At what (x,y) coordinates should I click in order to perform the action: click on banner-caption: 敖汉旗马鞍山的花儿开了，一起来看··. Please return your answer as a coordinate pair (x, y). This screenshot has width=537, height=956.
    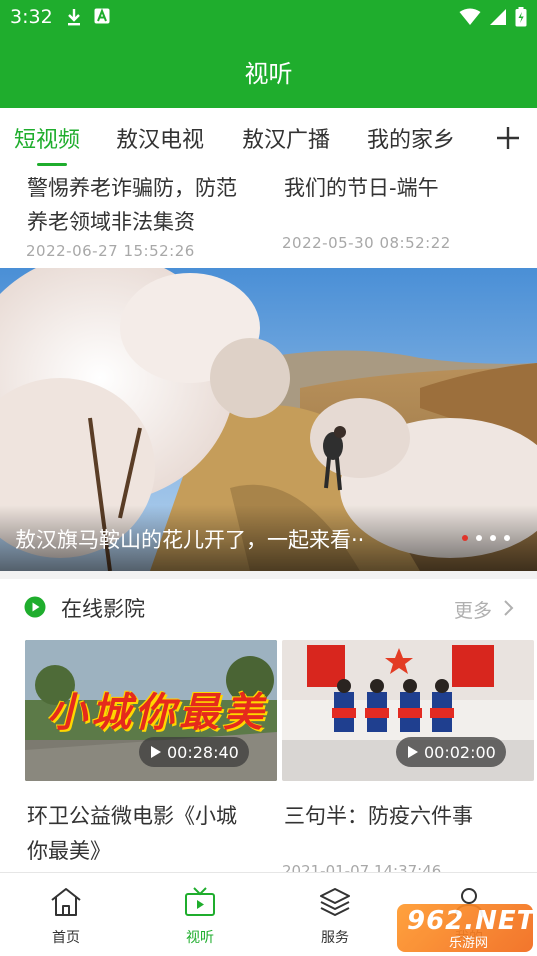
    Looking at the image, I should click on (190, 540).